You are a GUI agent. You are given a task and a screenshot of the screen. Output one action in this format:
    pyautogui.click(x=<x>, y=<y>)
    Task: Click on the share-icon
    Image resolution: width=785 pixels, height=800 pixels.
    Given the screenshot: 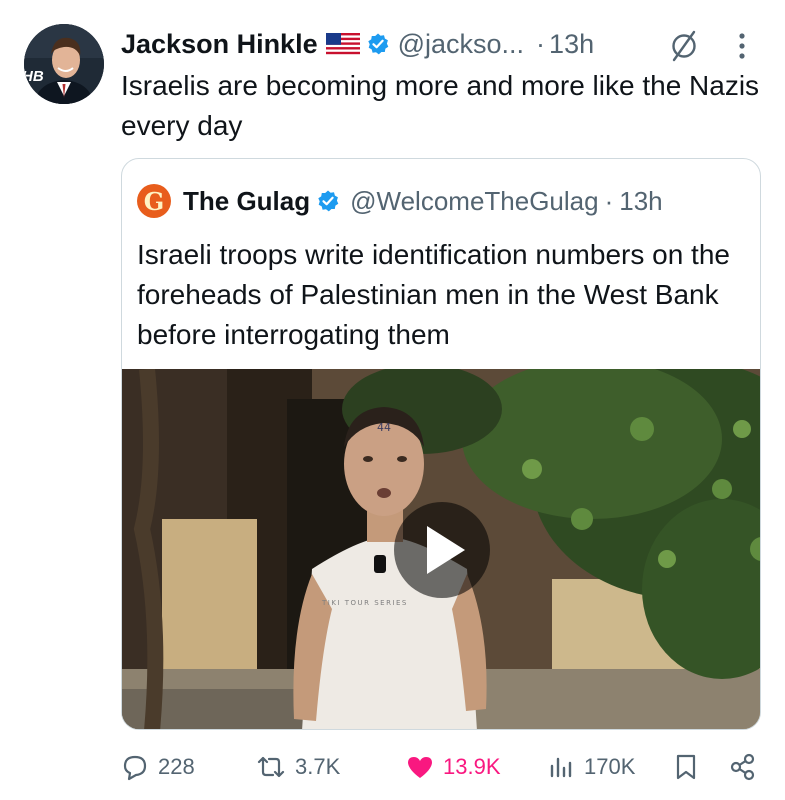 What is the action you would take?
    pyautogui.click(x=742, y=767)
    